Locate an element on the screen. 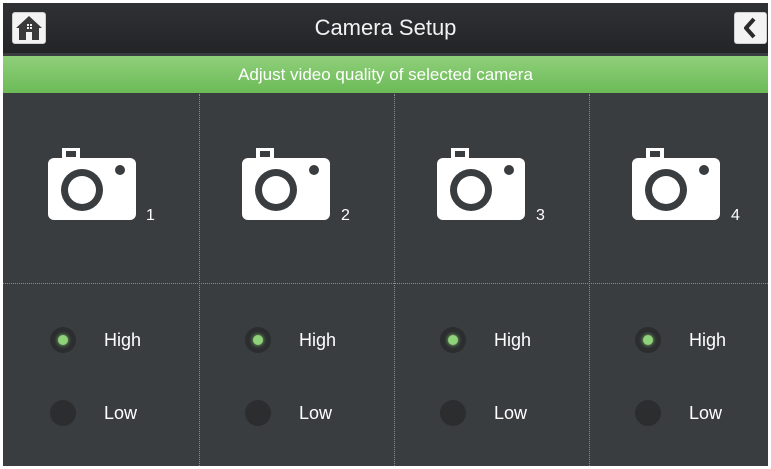  top-bar: Camera Setup is located at coordinates (385, 28).